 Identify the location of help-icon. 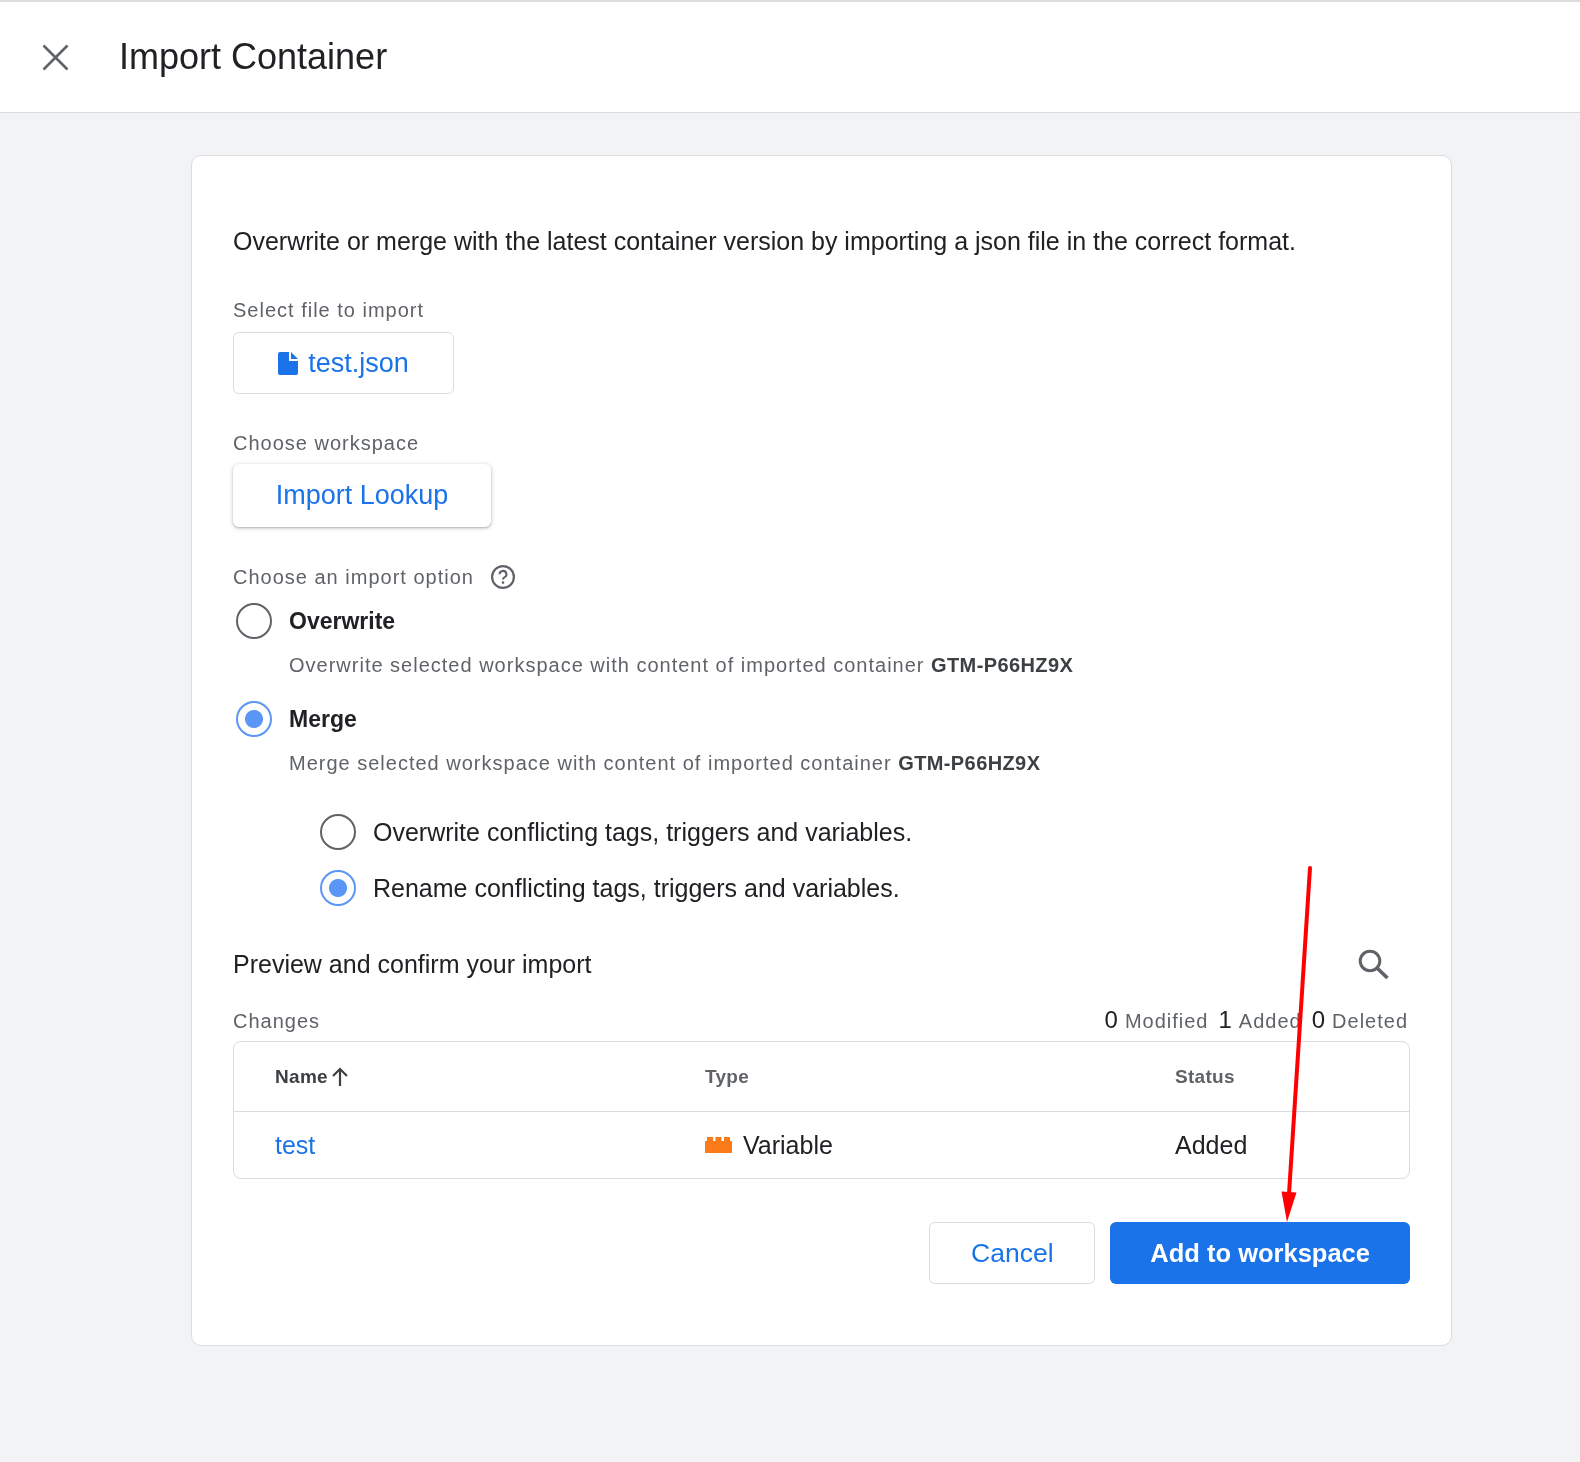
(502, 577).